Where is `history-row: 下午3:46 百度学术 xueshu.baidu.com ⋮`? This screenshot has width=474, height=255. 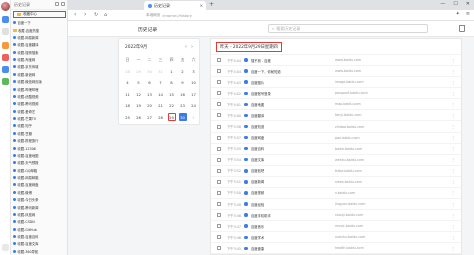
history-row: 下午3:46 百度学术 xueshu.baidu.com ⋮ is located at coordinates (336, 236).